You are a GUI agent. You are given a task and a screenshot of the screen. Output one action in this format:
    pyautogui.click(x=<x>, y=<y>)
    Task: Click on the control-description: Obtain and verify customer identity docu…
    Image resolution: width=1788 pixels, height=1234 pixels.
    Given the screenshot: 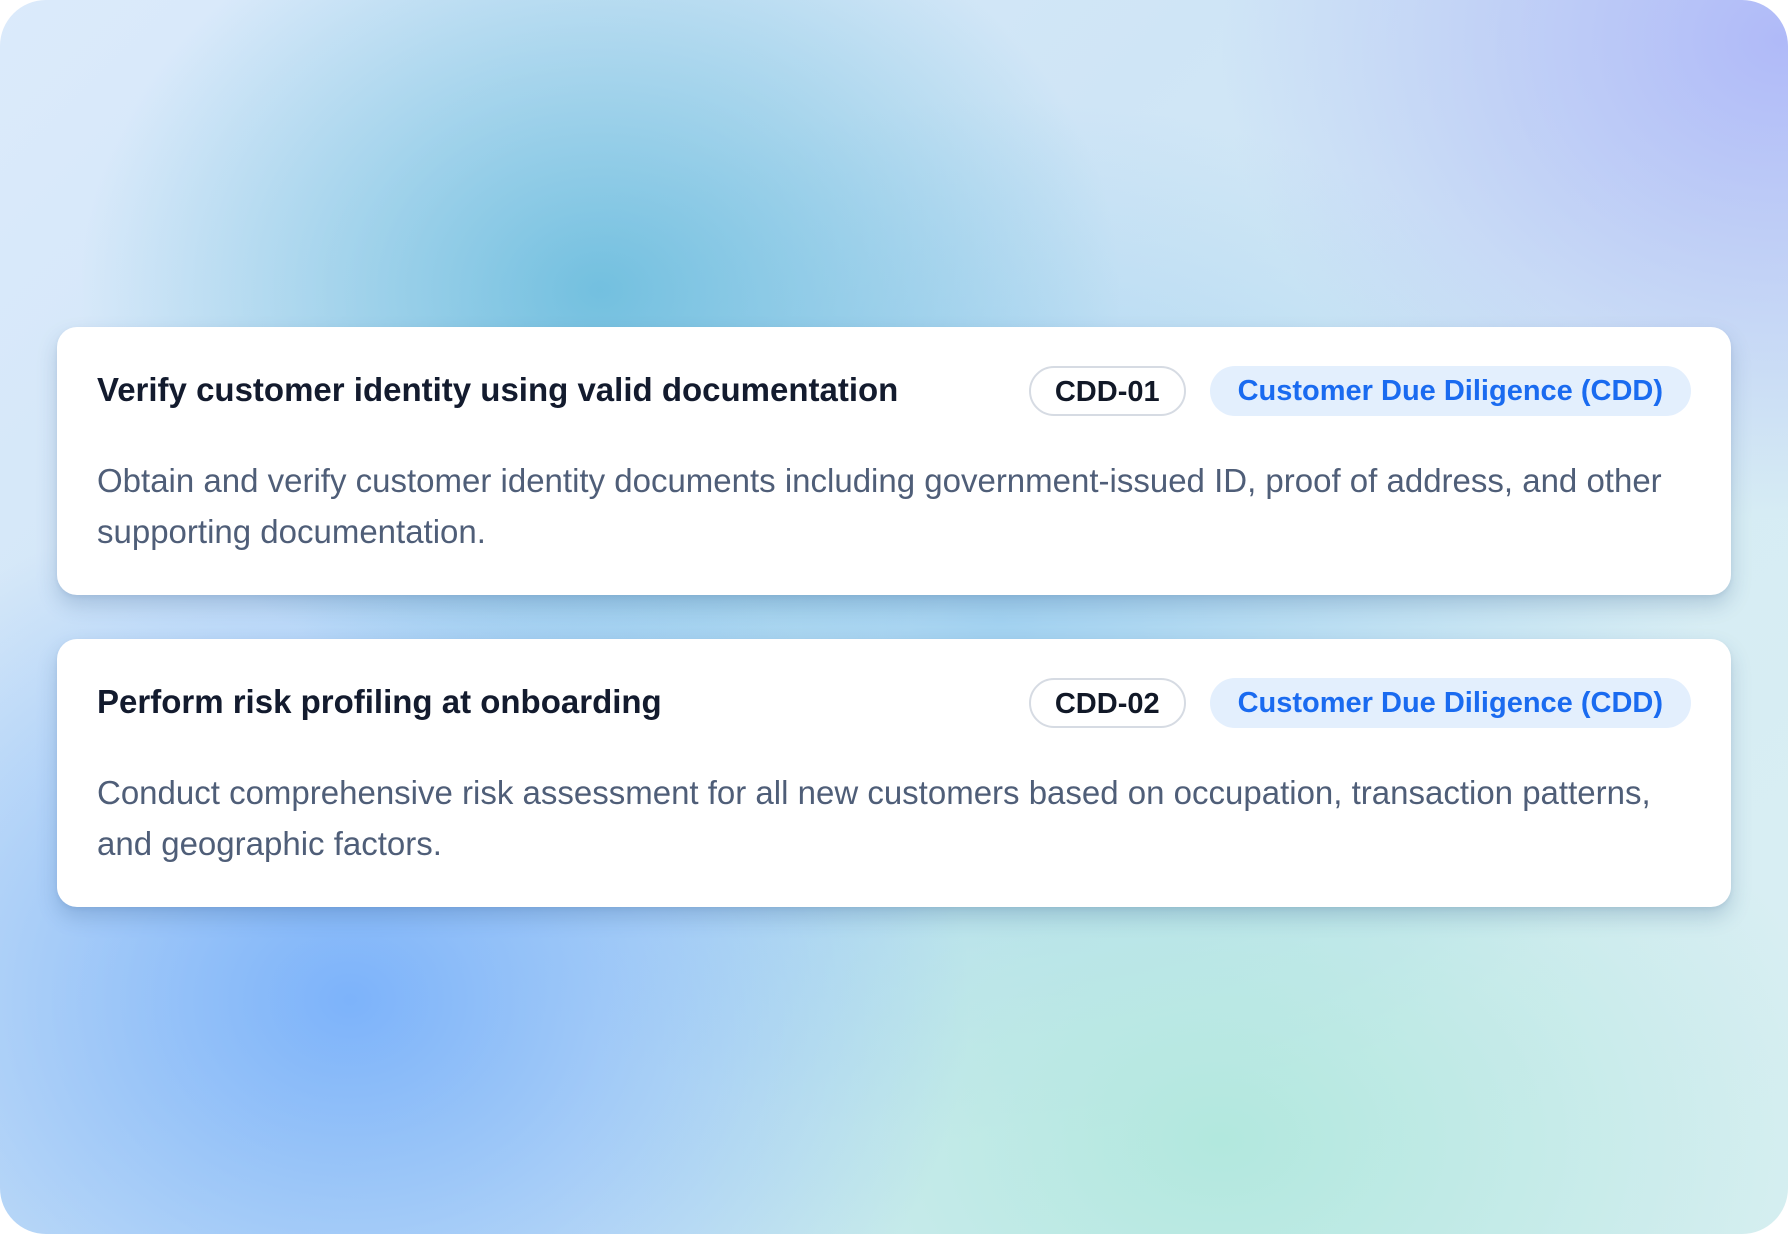 What is the action you would take?
    pyautogui.click(x=879, y=506)
    